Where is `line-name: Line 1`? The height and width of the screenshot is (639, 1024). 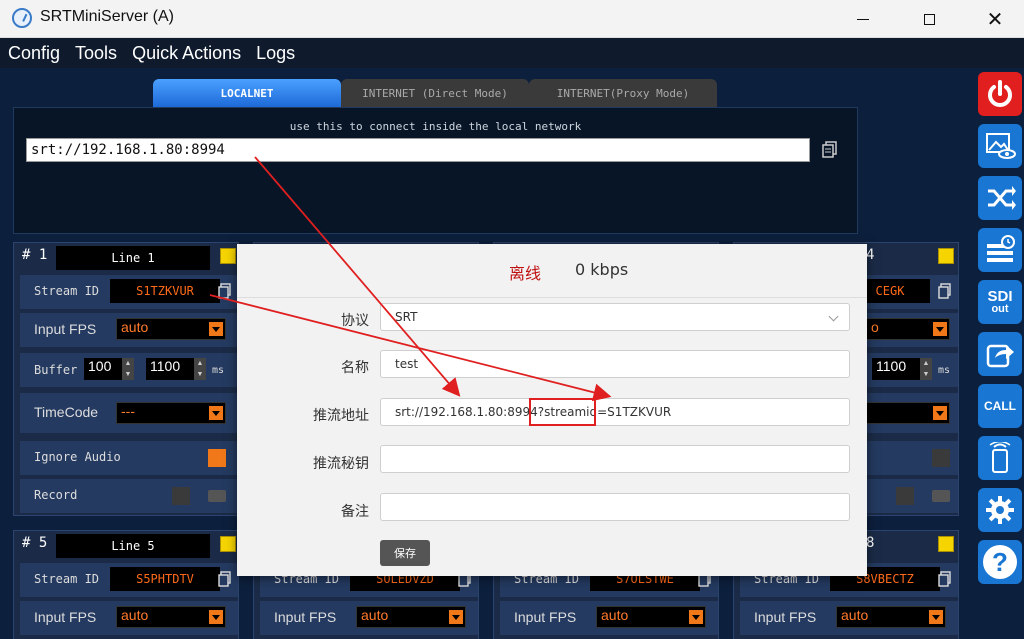
line-name: Line 1 is located at coordinates (133, 258).